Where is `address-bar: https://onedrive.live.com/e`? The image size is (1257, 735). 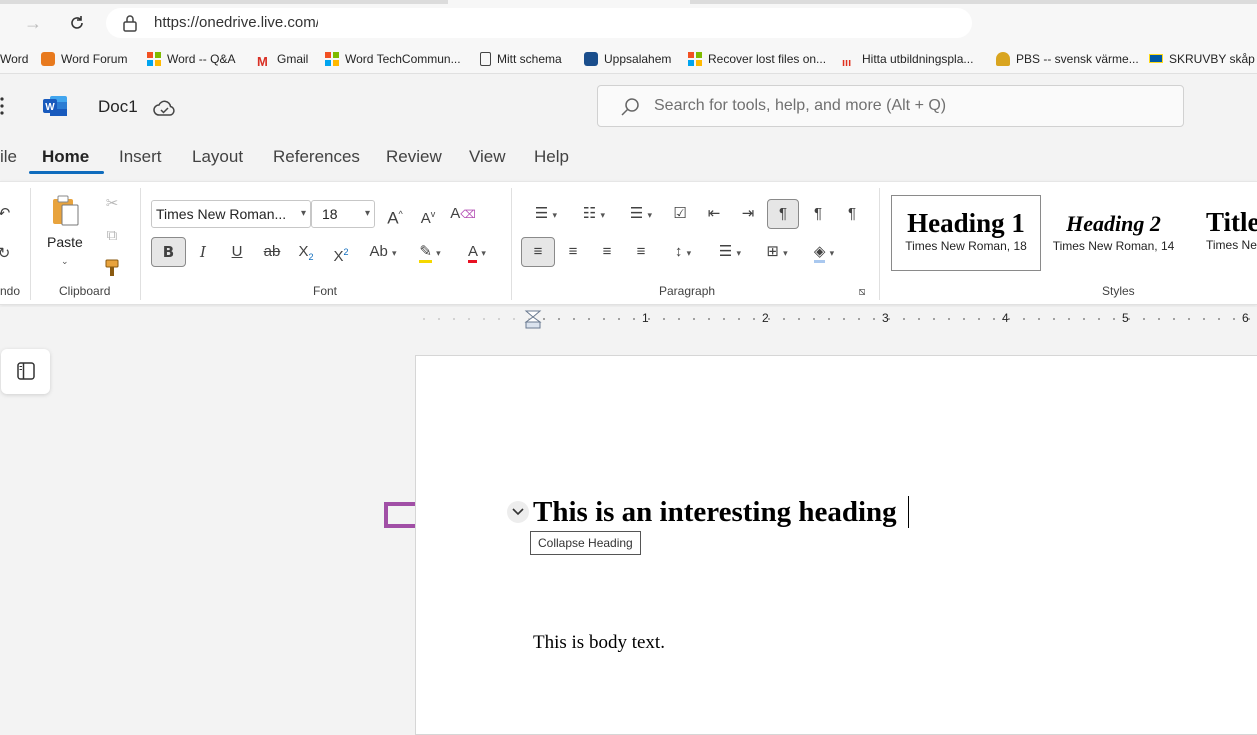 address-bar: https://onedrive.live.com/e is located at coordinates (539, 23).